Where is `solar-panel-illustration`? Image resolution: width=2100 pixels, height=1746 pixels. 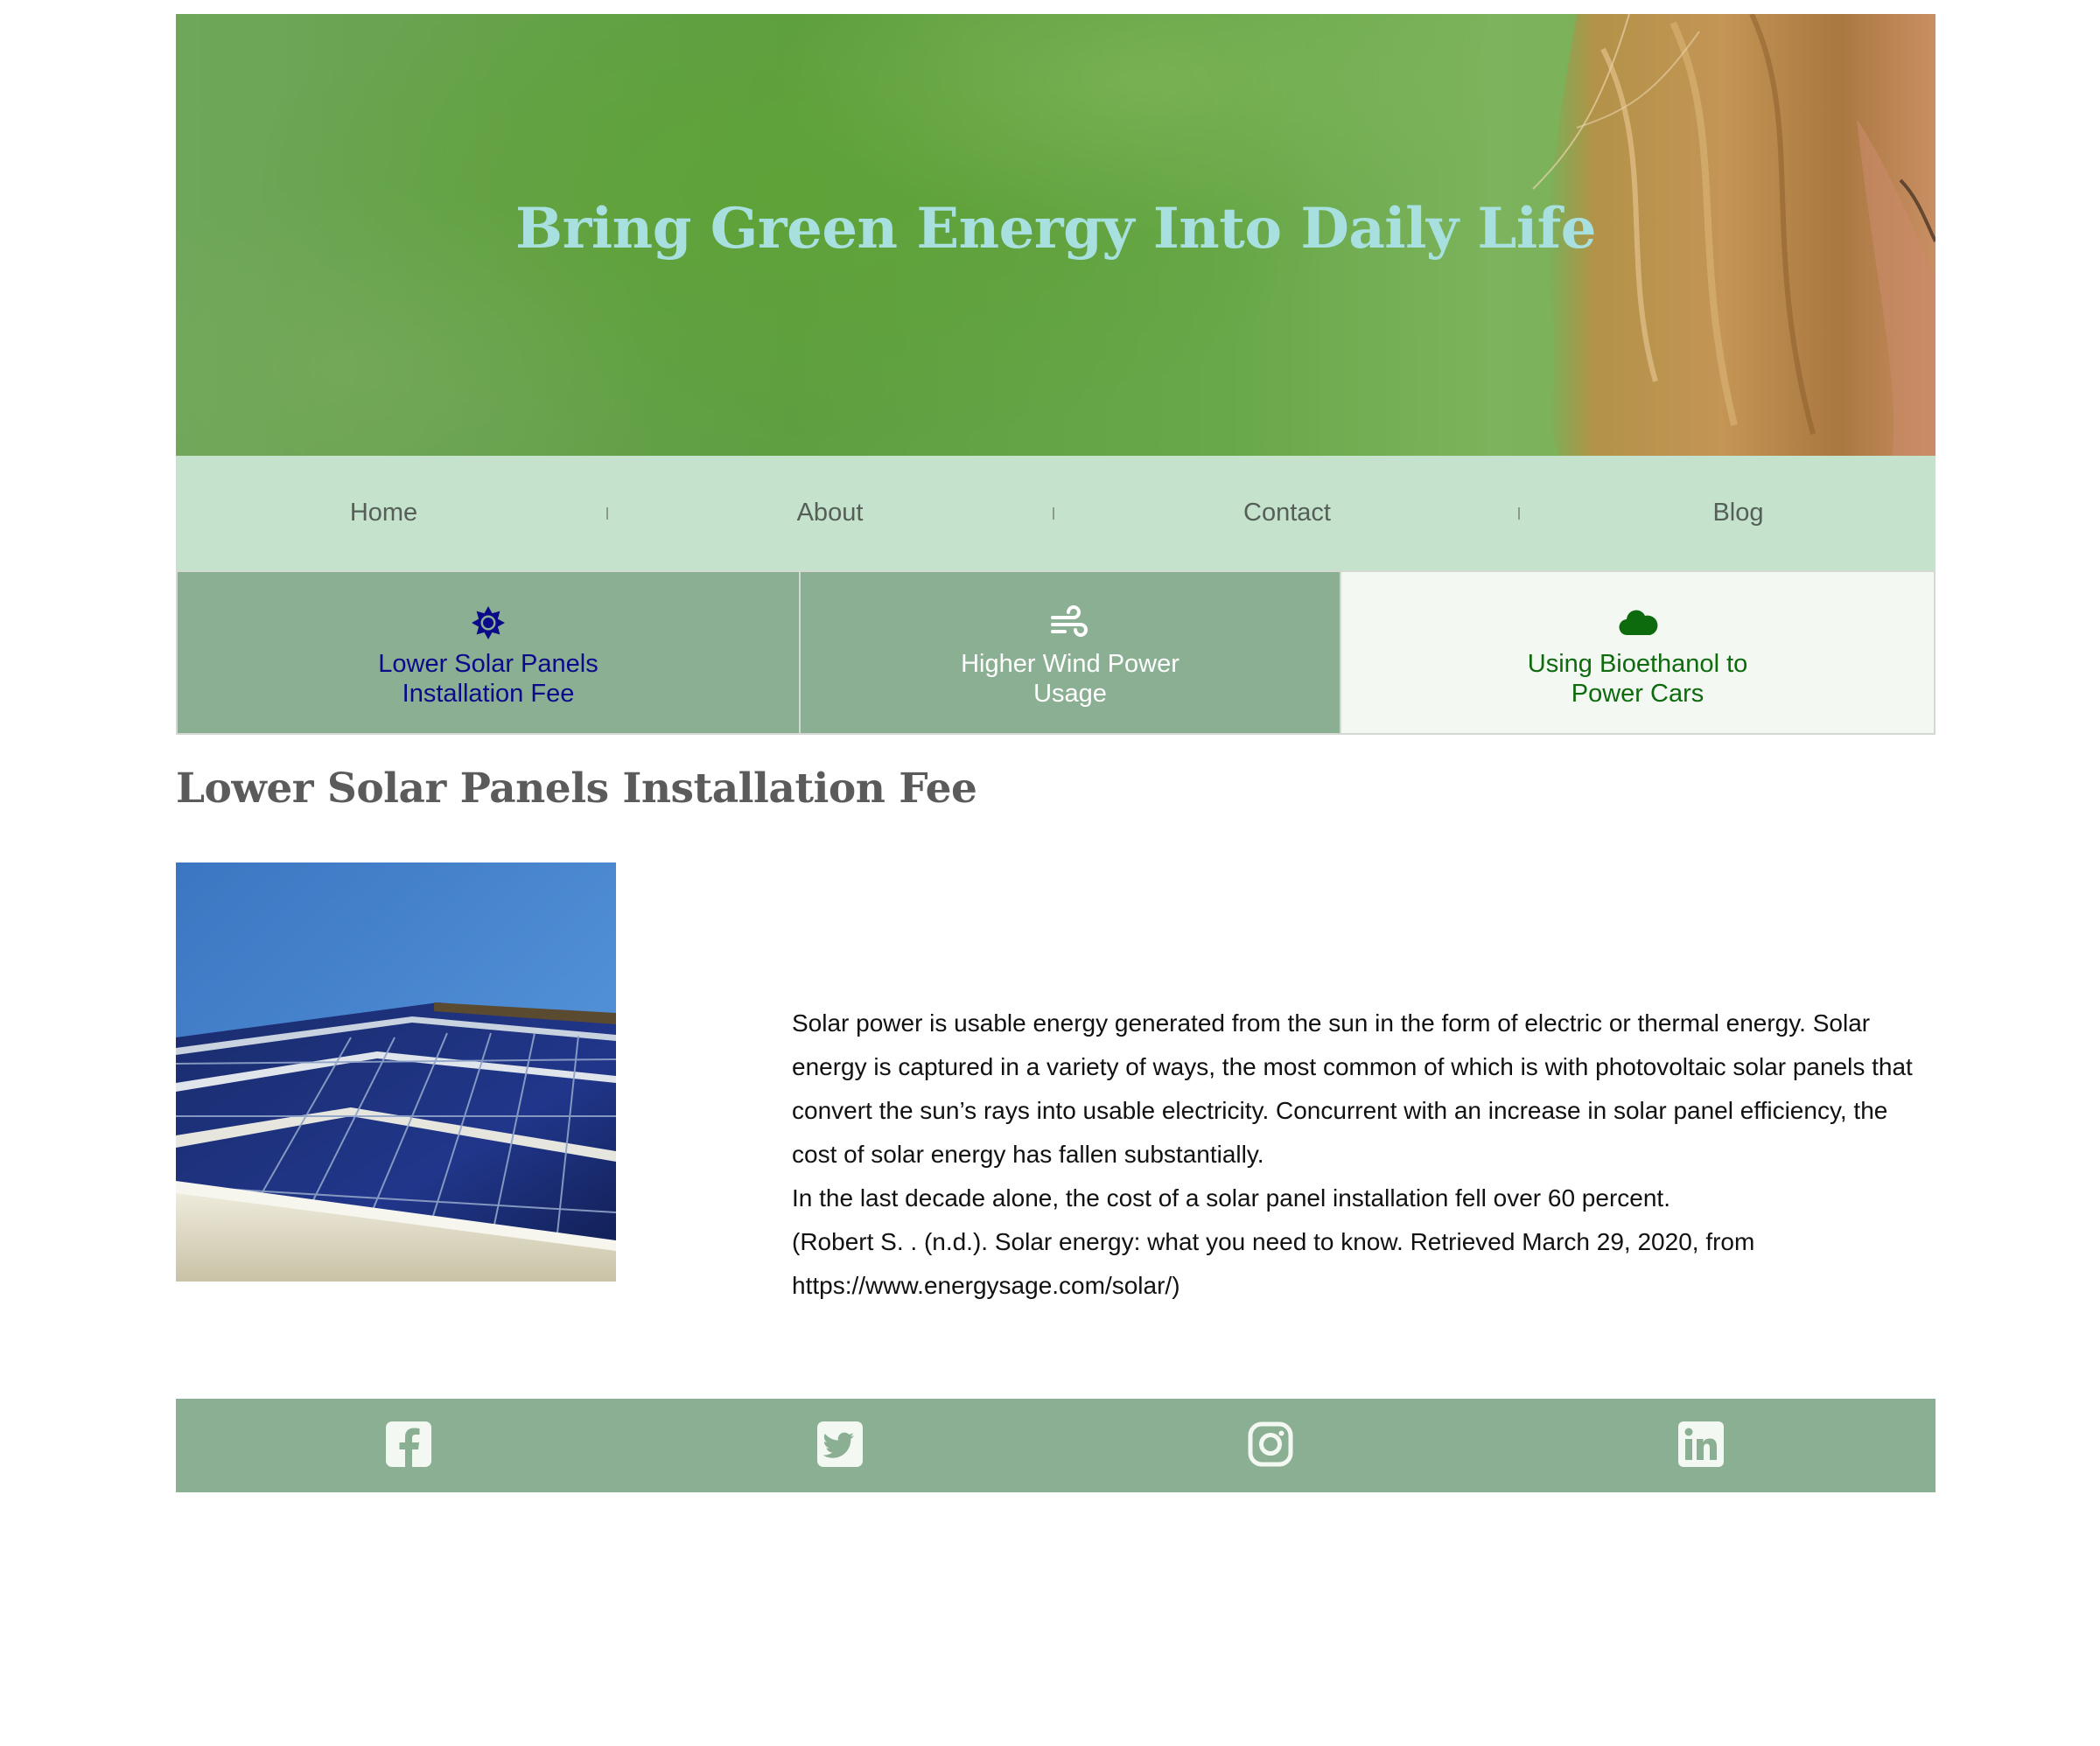
solar-panel-illustration is located at coordinates (396, 1072).